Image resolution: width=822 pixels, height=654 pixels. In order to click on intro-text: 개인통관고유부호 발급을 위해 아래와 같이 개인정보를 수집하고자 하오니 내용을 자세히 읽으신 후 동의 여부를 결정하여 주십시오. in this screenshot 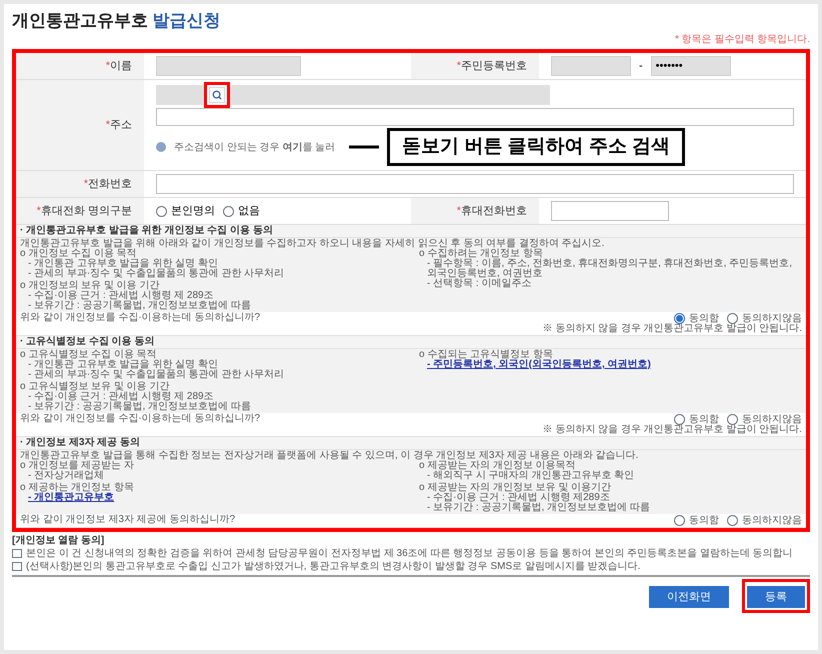, I will do `click(313, 244)`.